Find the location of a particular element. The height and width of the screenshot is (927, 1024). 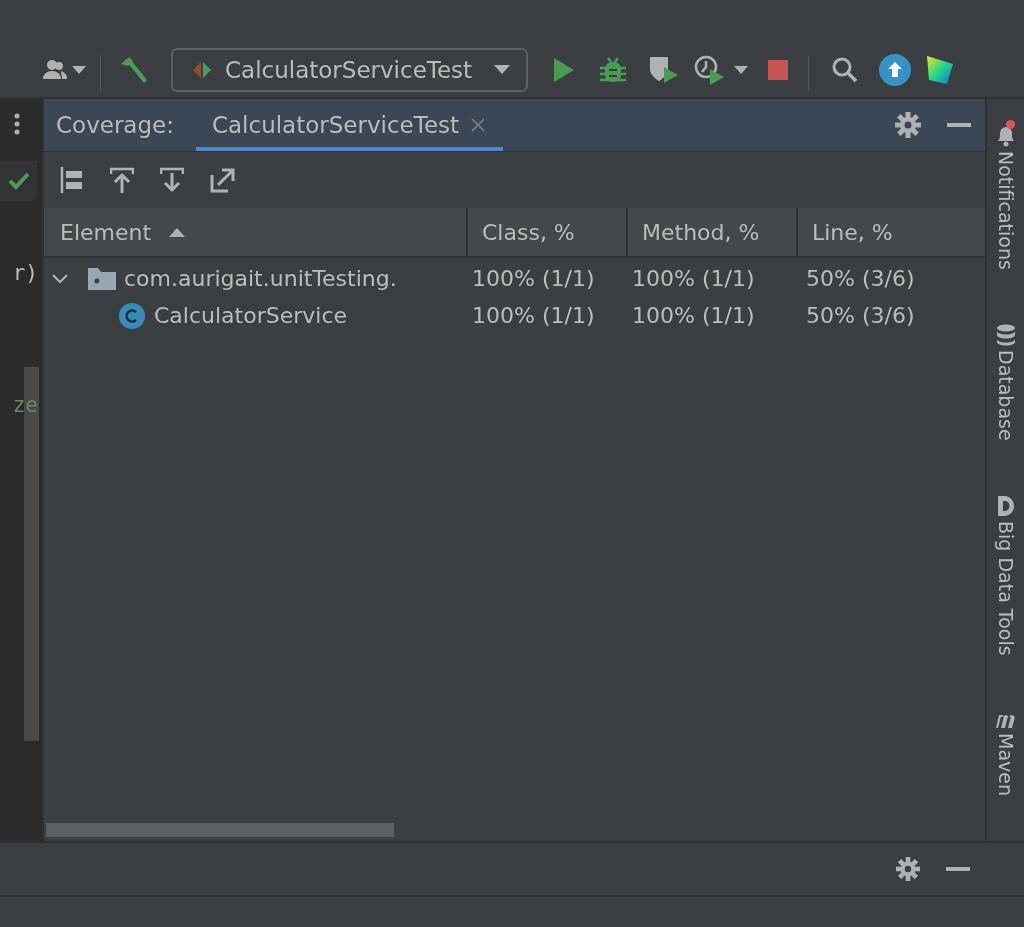

users-icon is located at coordinates (55, 69).